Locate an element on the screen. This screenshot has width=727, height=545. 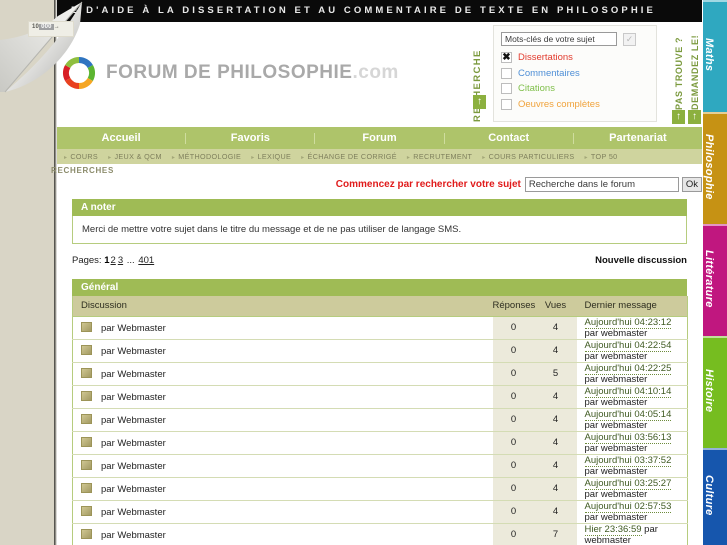
pagination-page-2: 2 is located at coordinates (113, 260).